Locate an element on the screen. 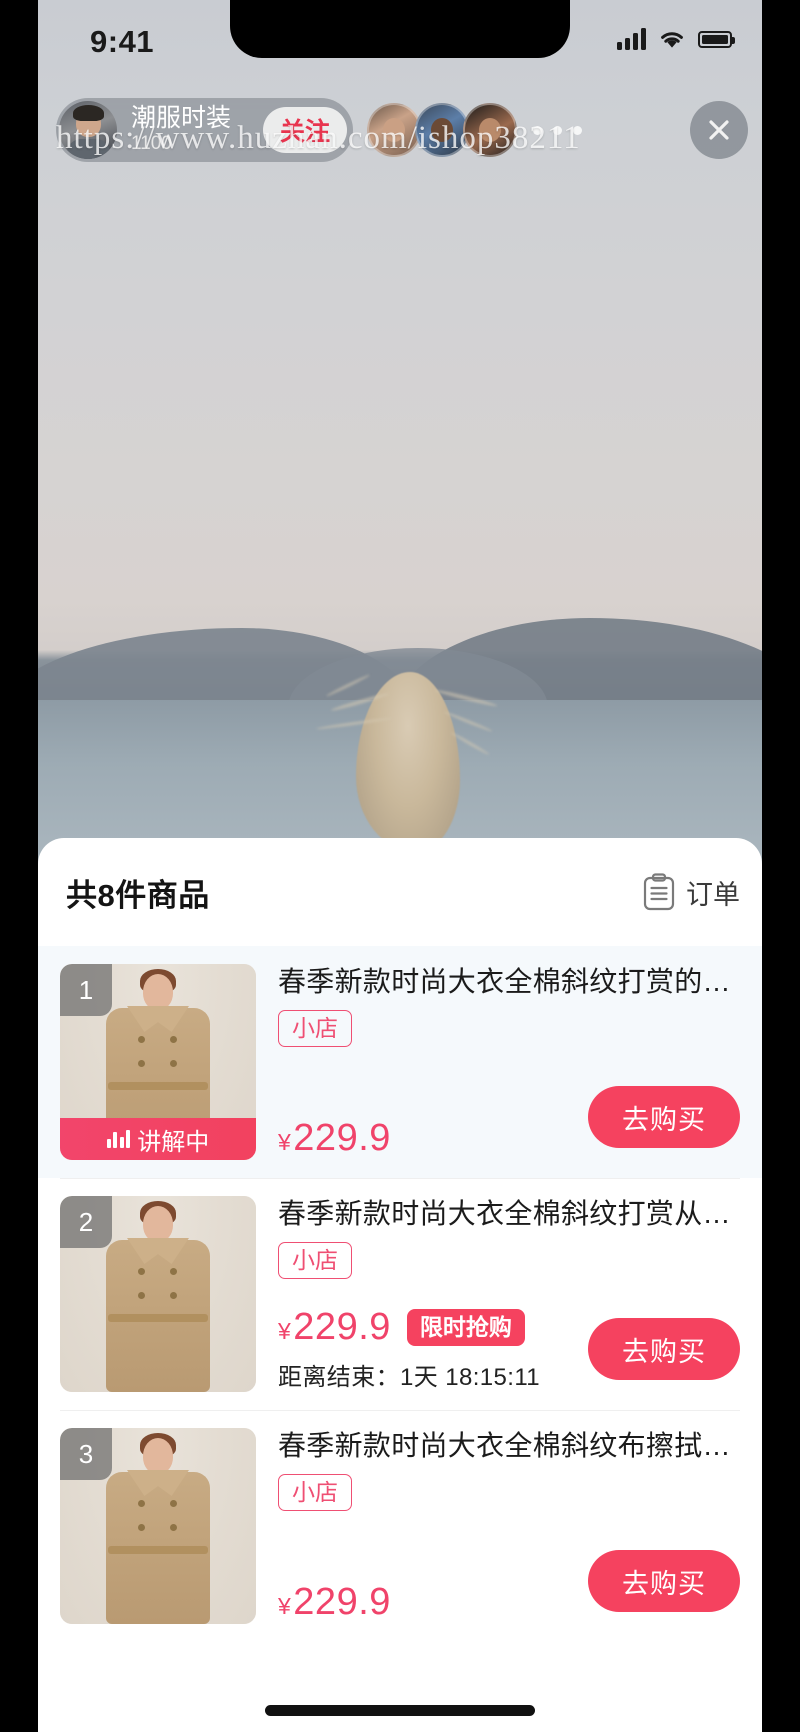 This screenshot has width=800, height=1732. product-index-badge: 1 is located at coordinates (86, 990).